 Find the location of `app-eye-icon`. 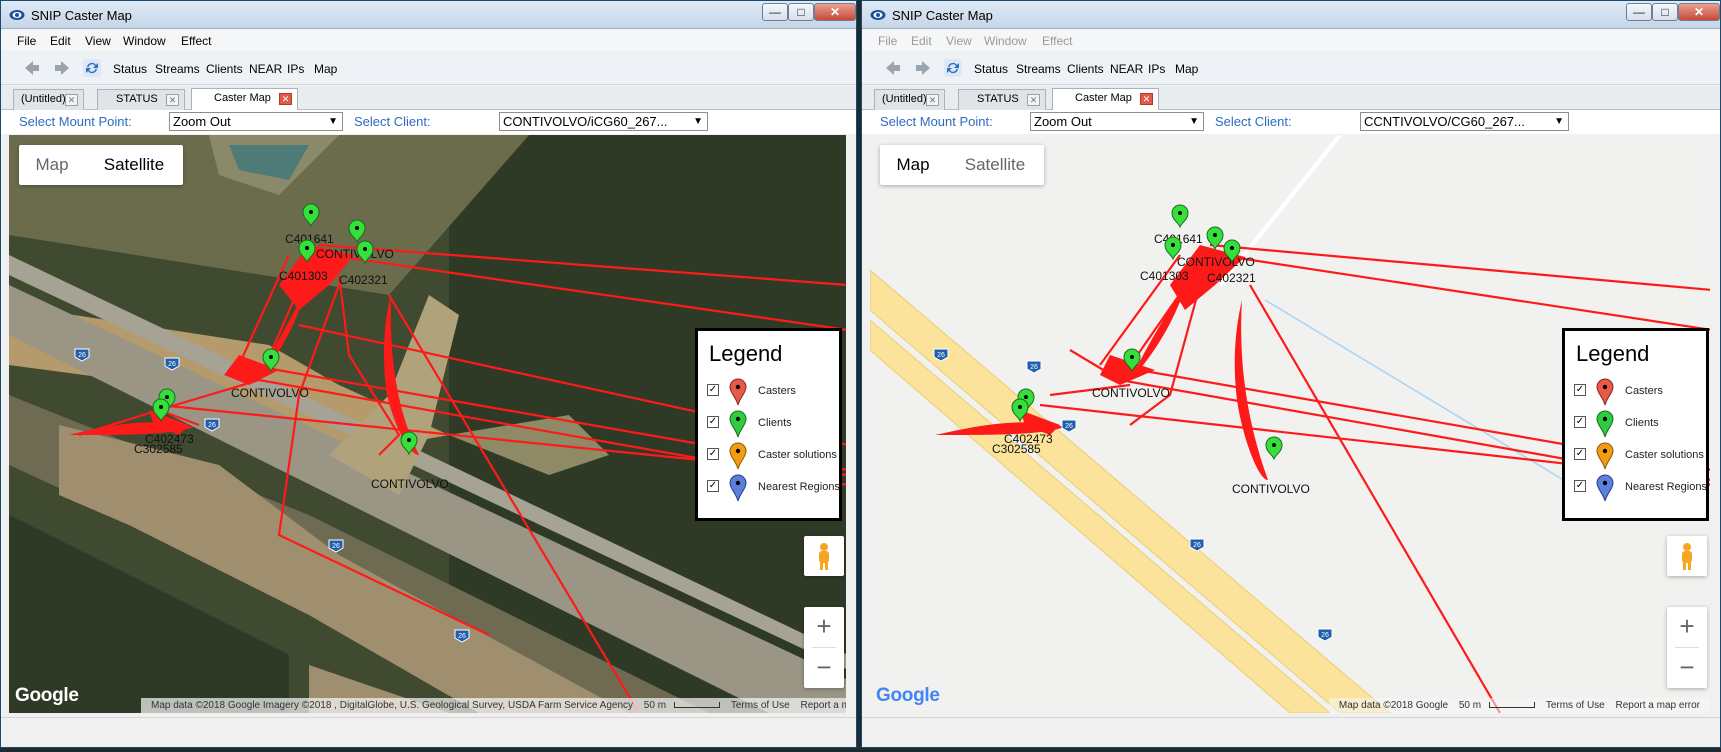

app-eye-icon is located at coordinates (878, 15).